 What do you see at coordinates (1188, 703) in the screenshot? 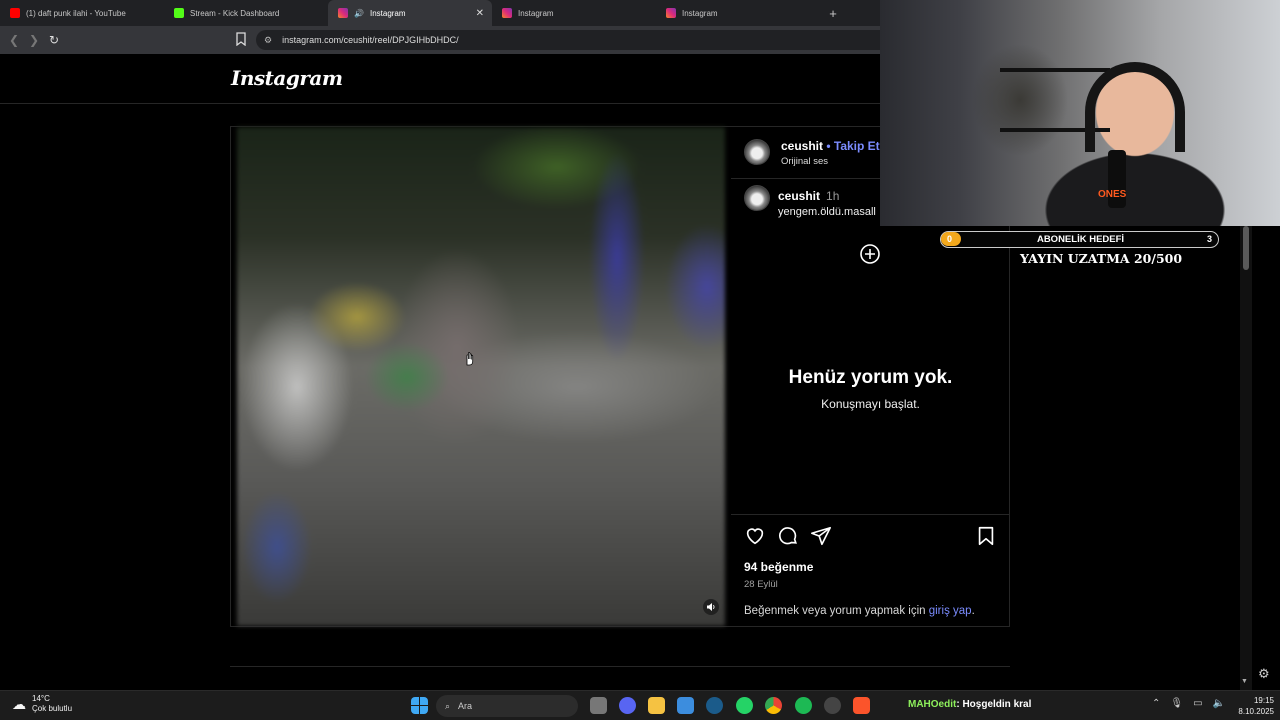
I see `system-tray: ⌃ 🎙 ▭ 🔈` at bounding box center [1188, 703].